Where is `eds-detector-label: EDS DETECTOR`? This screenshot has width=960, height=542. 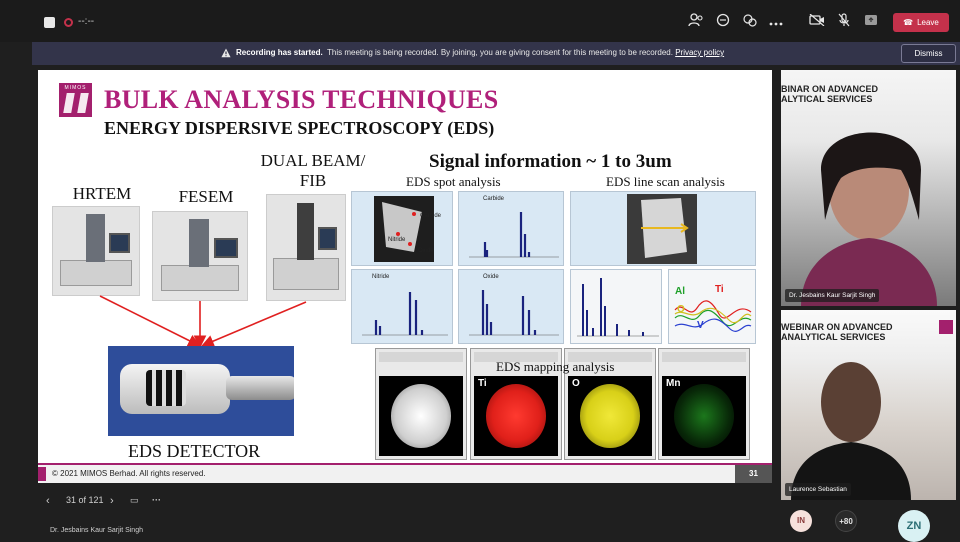 eds-detector-label: EDS DETECTOR is located at coordinates (194, 451).